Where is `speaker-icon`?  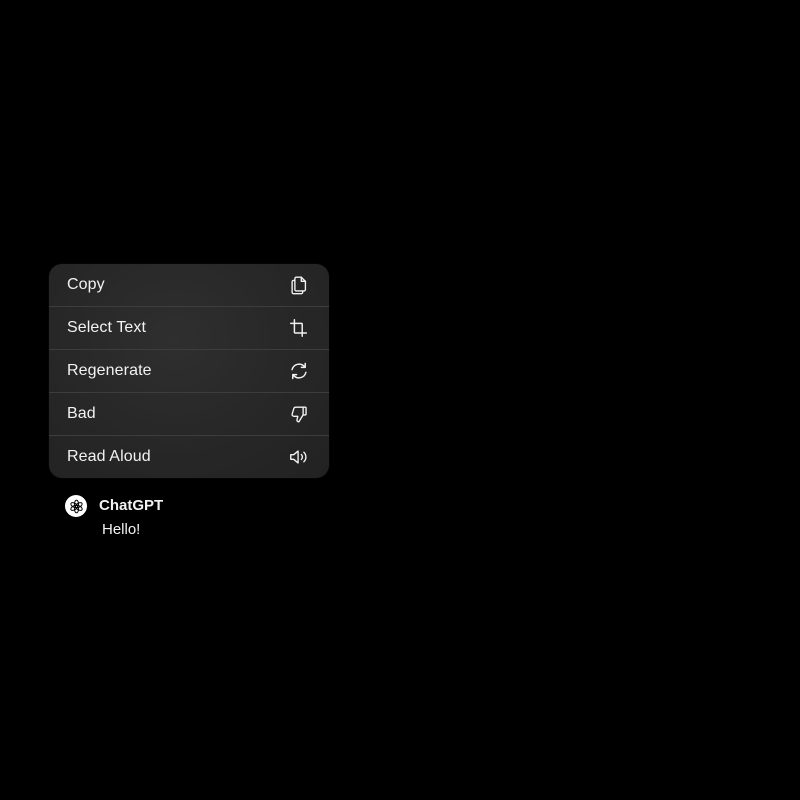
speaker-icon is located at coordinates (299, 457).